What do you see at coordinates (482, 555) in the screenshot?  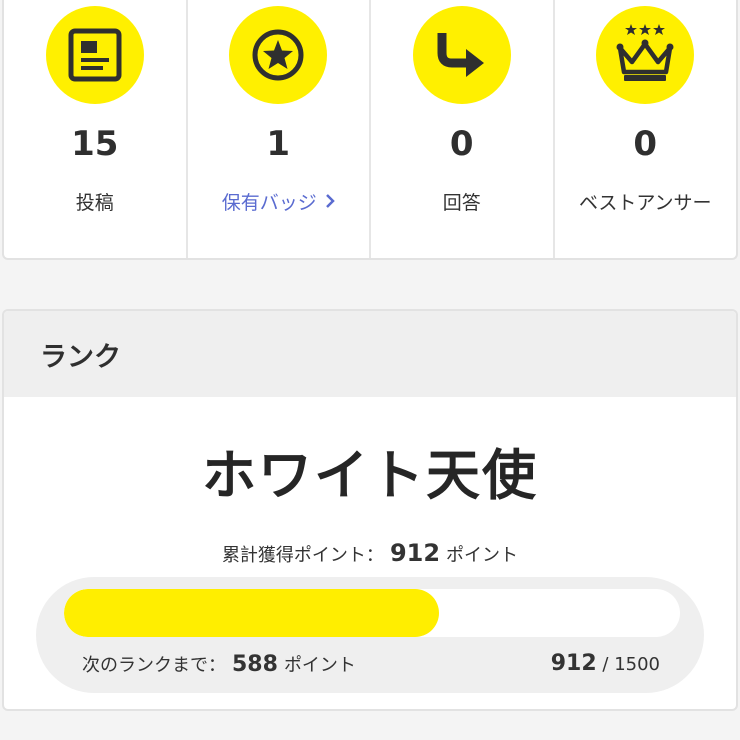 I see `total-points-unit: ポイント` at bounding box center [482, 555].